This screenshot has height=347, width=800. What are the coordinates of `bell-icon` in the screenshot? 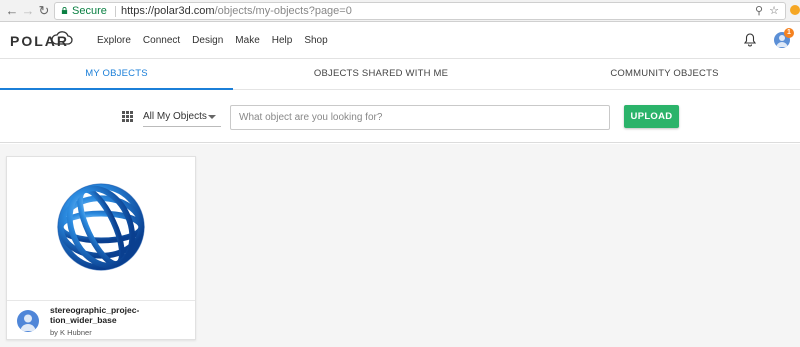 It's located at (750, 40).